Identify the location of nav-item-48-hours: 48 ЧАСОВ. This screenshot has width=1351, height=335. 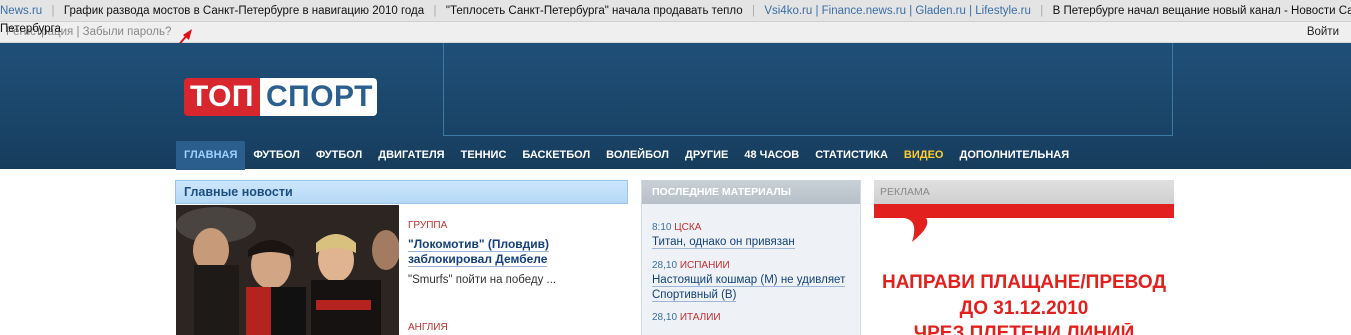
(771, 155).